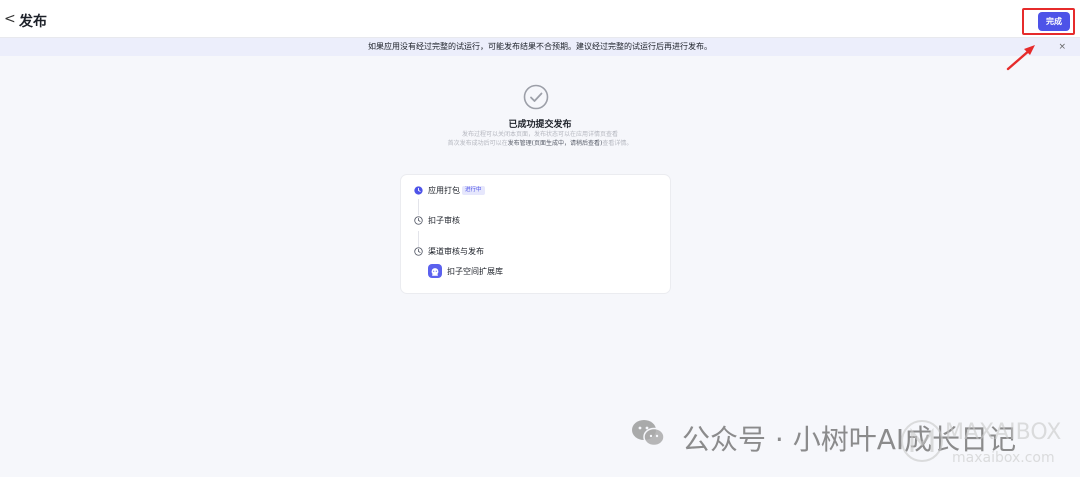 The image size is (1080, 477). I want to click on page-title: 发布, so click(33, 22).